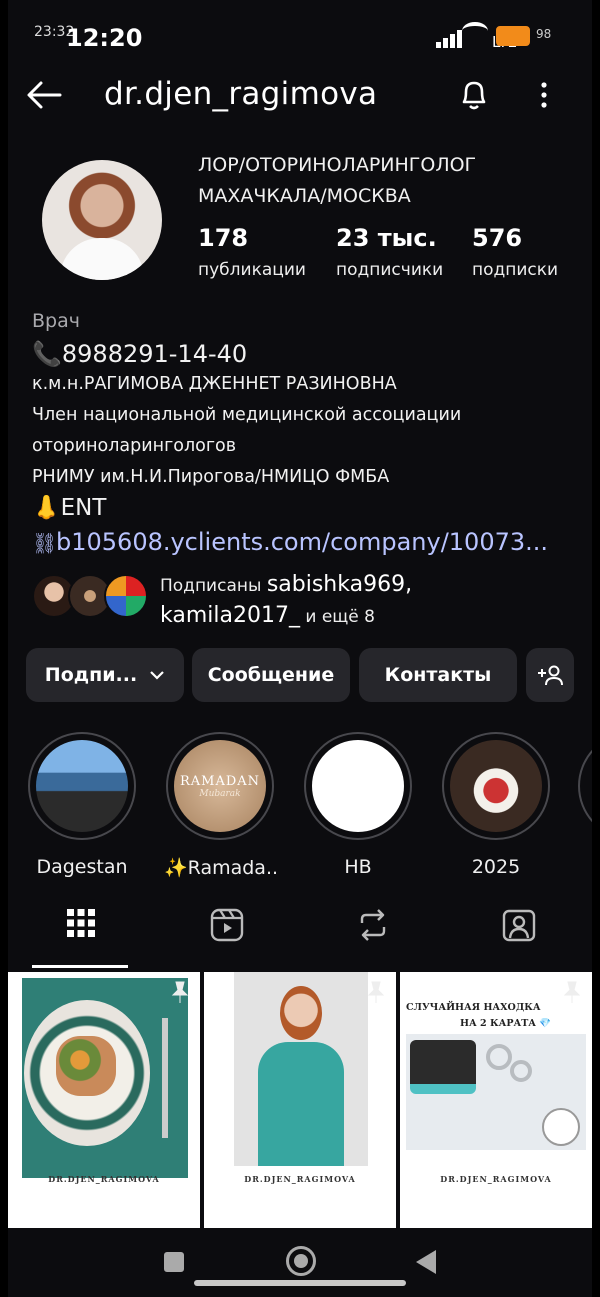 The height and width of the screenshot is (1297, 600). Describe the element at coordinates (241, 94) in the screenshot. I see `username-title: dr.djen_ragimova` at that location.